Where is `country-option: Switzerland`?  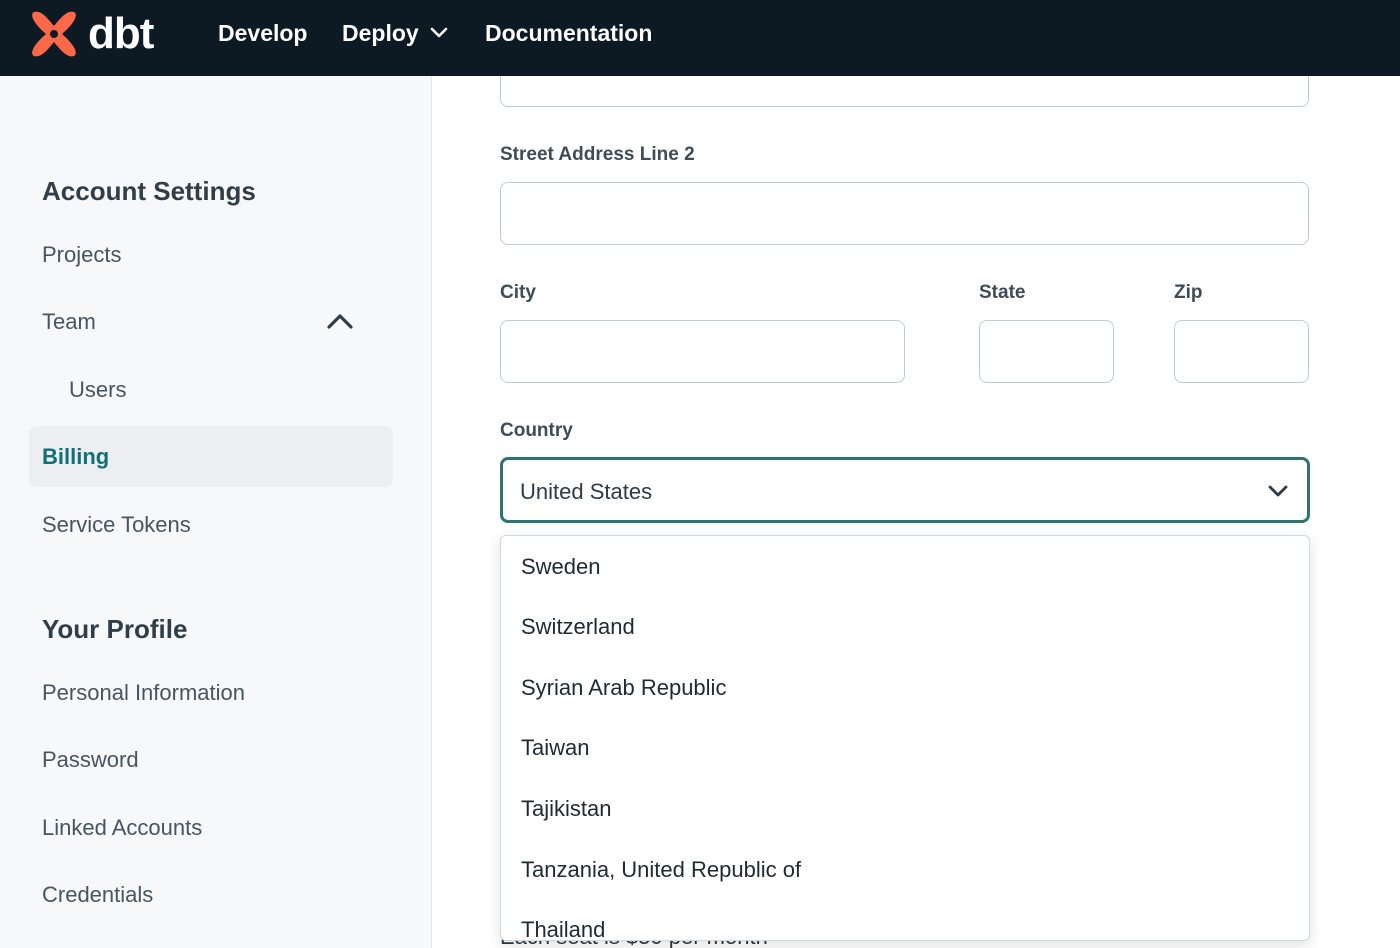 country-option: Switzerland is located at coordinates (578, 627).